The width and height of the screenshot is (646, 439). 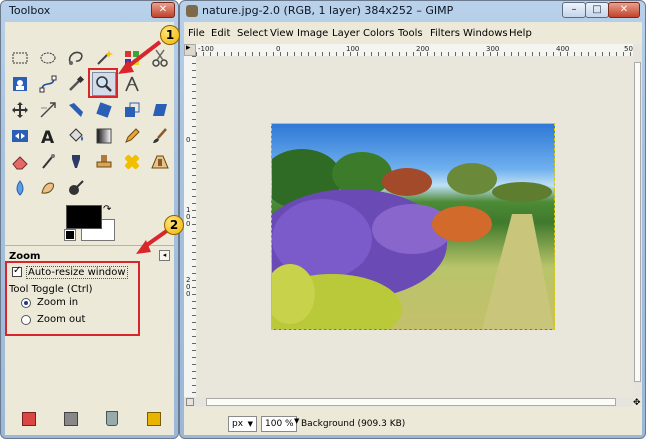 What do you see at coordinates (76, 136) in the screenshot?
I see `bucket-fill-icon` at bounding box center [76, 136].